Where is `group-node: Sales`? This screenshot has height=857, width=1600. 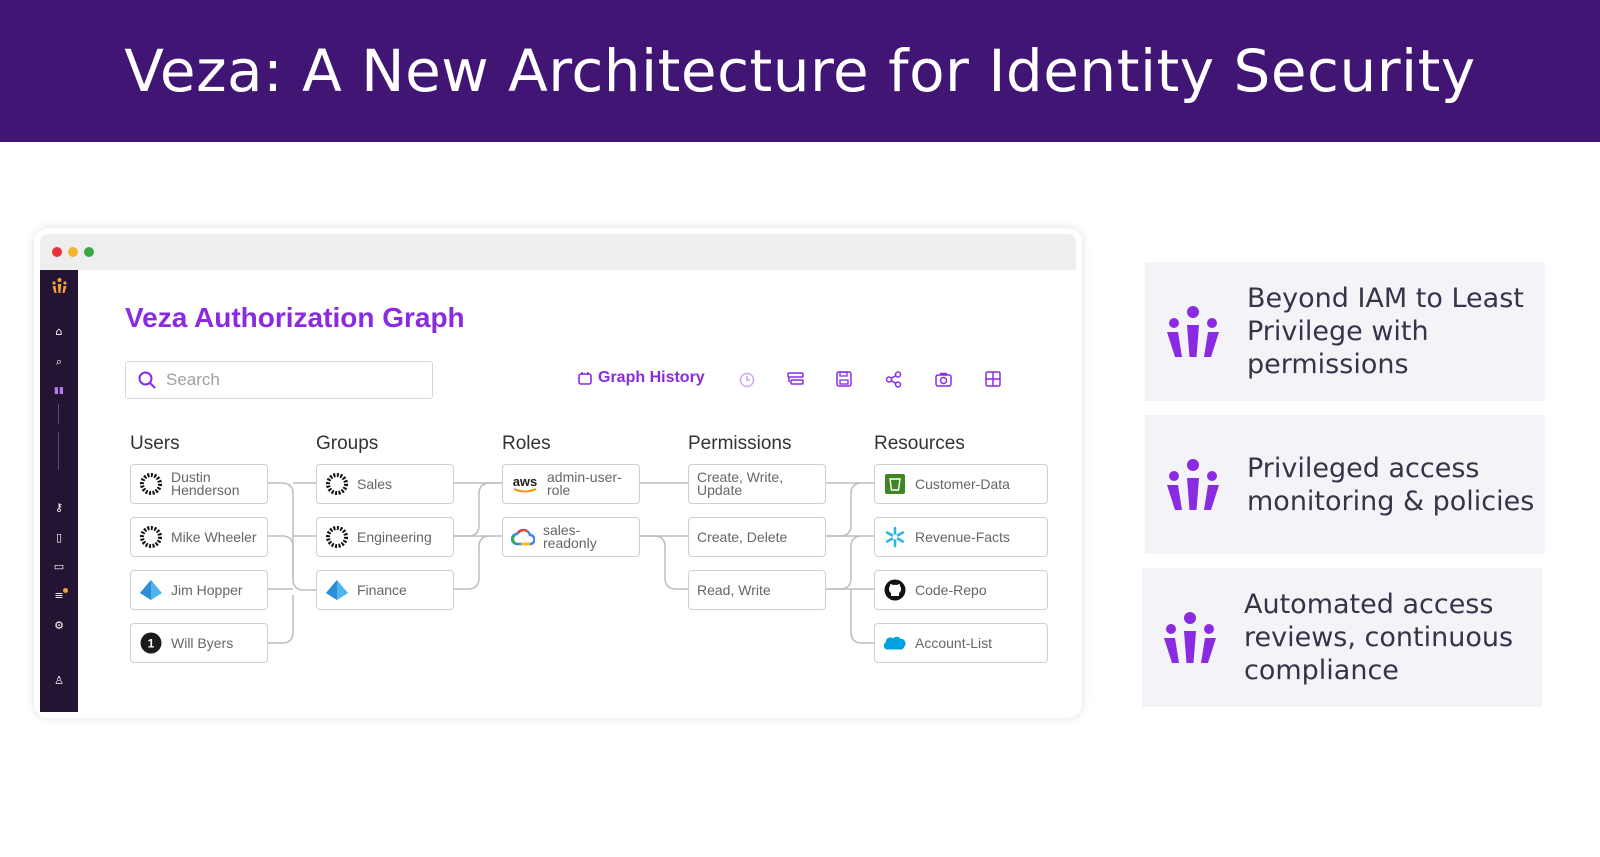
group-node: Sales is located at coordinates (385, 484).